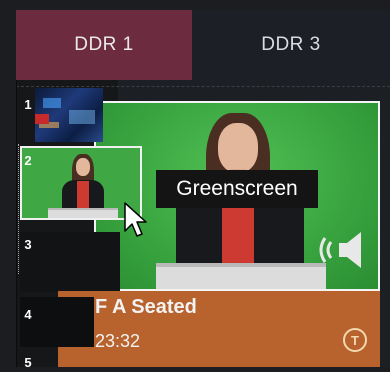 The image size is (390, 372). I want to click on row-number-3: 3, so click(28, 244).